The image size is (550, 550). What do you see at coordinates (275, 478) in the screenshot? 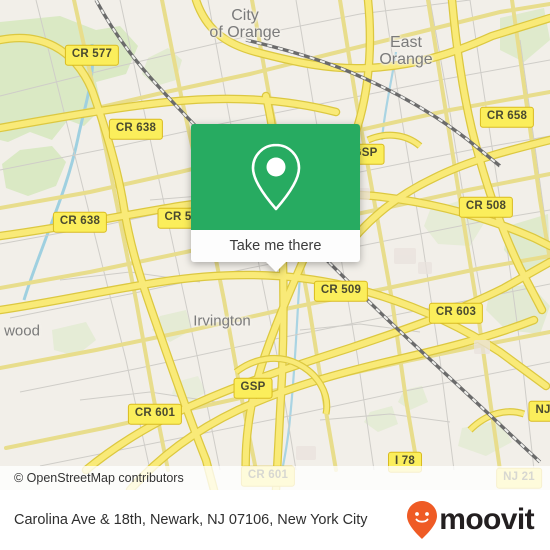
I see `map-attribution: © OpenStreetMap contributors` at bounding box center [275, 478].